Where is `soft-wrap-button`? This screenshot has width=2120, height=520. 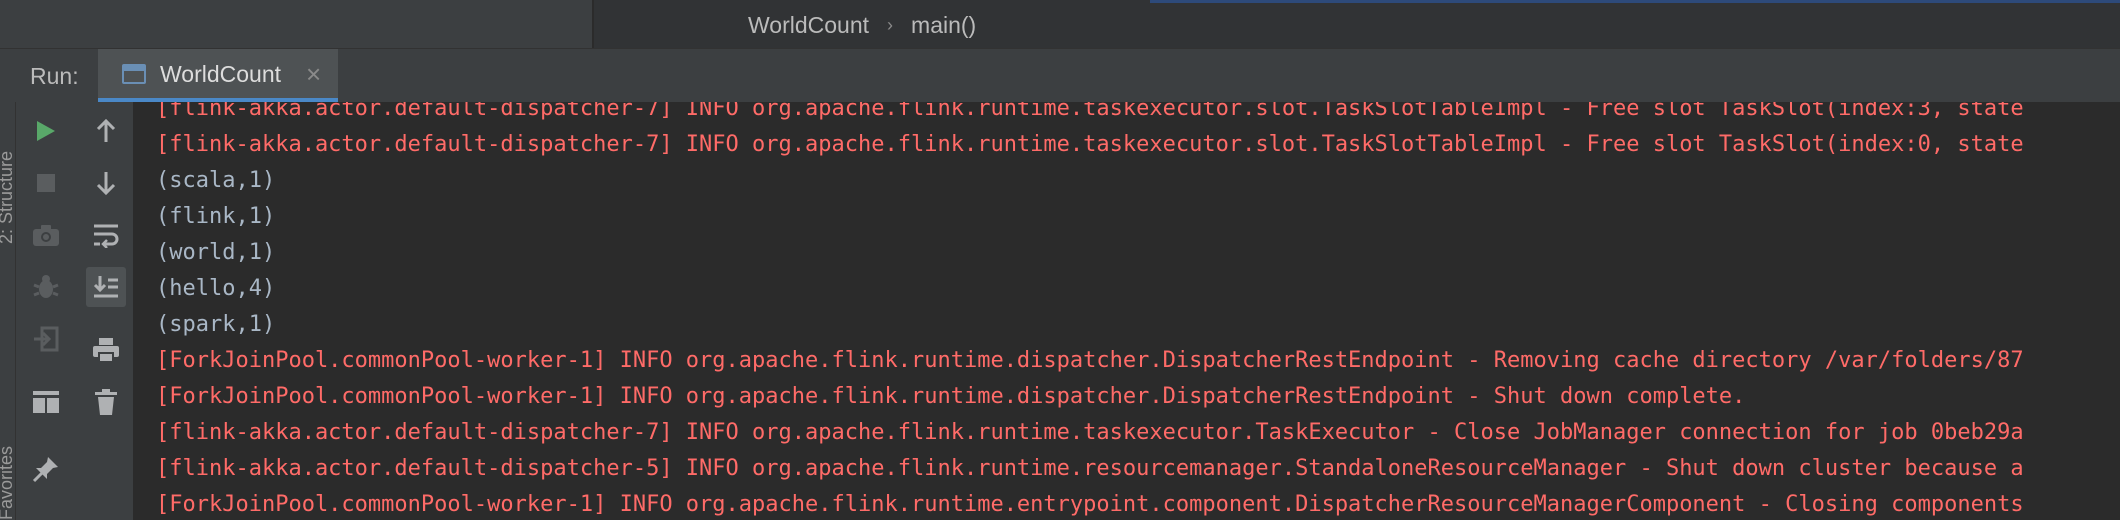 soft-wrap-button is located at coordinates (106, 235).